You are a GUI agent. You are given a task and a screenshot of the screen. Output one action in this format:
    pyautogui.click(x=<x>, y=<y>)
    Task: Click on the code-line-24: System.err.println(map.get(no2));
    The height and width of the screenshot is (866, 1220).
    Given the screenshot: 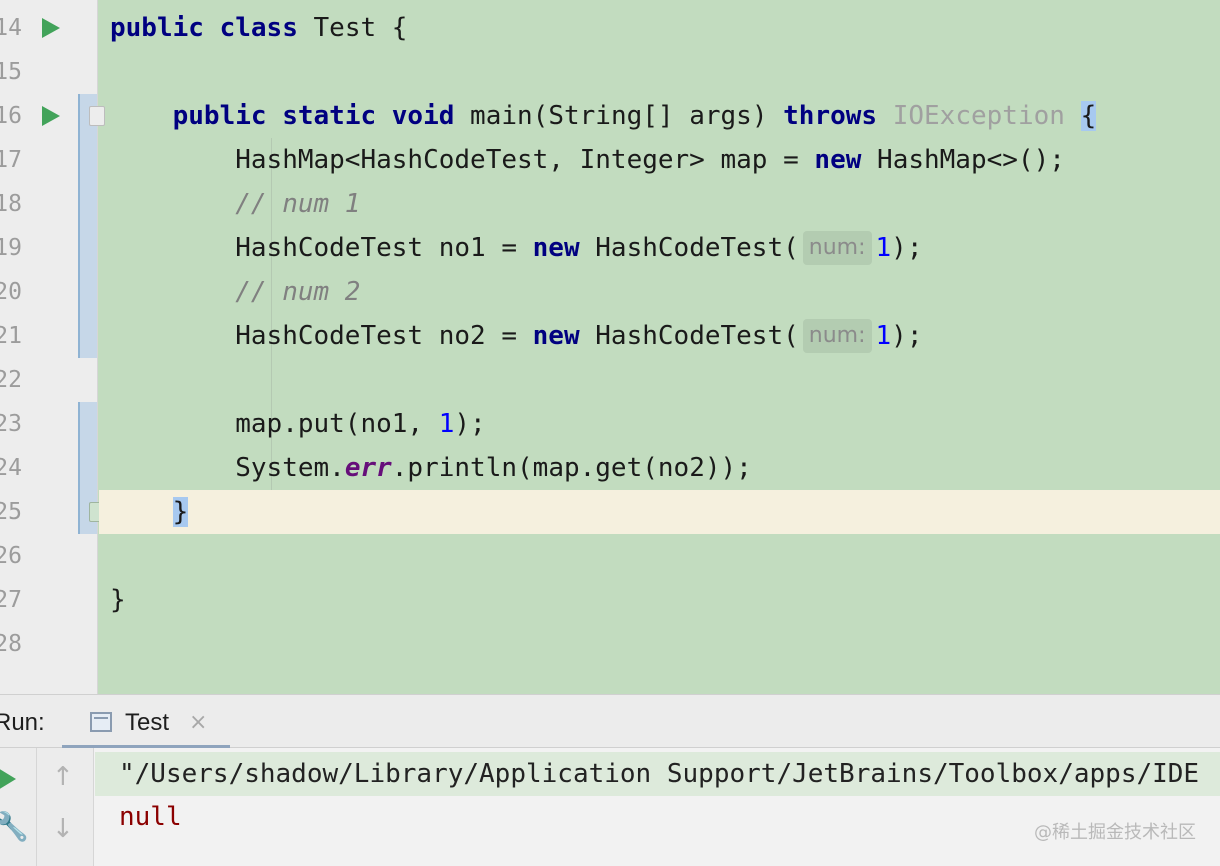 What is the action you would take?
    pyautogui.click(x=659, y=468)
    